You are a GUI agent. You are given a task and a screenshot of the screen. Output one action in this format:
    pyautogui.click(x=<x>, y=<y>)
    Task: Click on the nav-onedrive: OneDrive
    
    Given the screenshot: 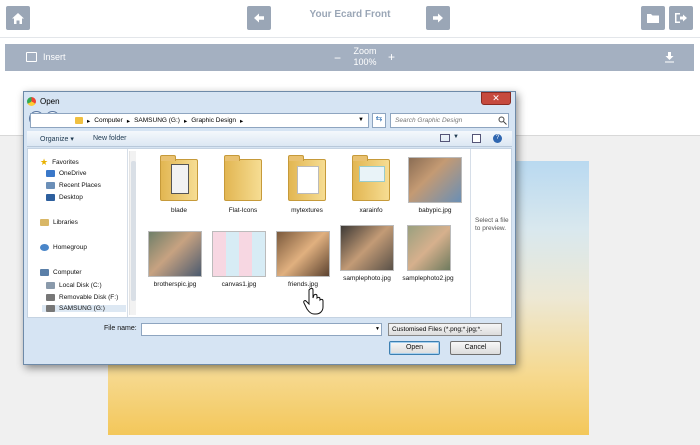 What is the action you would take?
    pyautogui.click(x=66, y=173)
    